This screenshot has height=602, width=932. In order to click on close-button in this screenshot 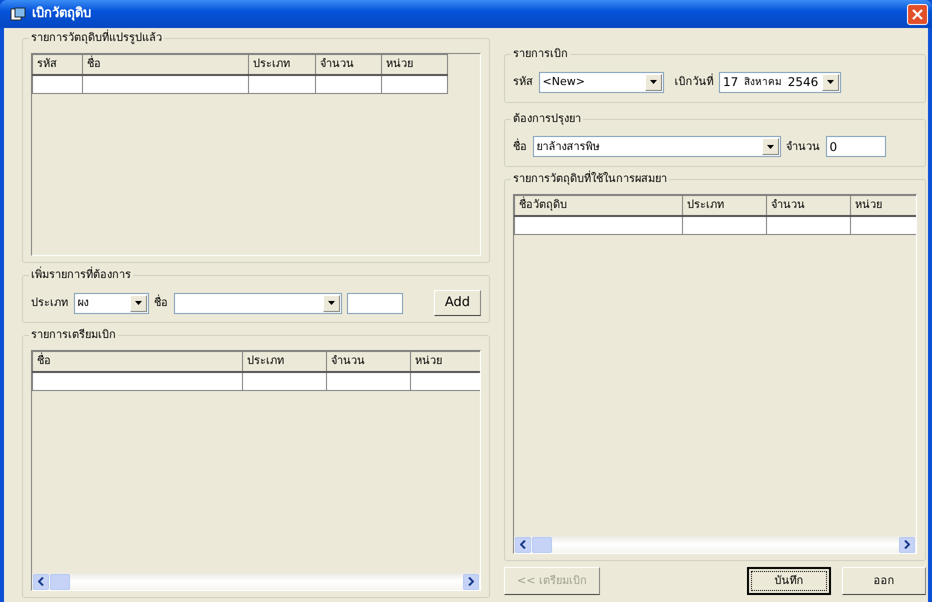, I will do `click(917, 14)`.